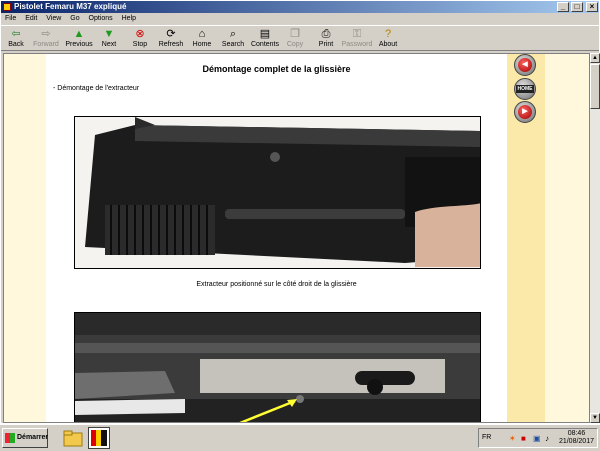 This screenshot has width=600, height=451. I want to click on stop-icon: ⊗, so click(140, 34).